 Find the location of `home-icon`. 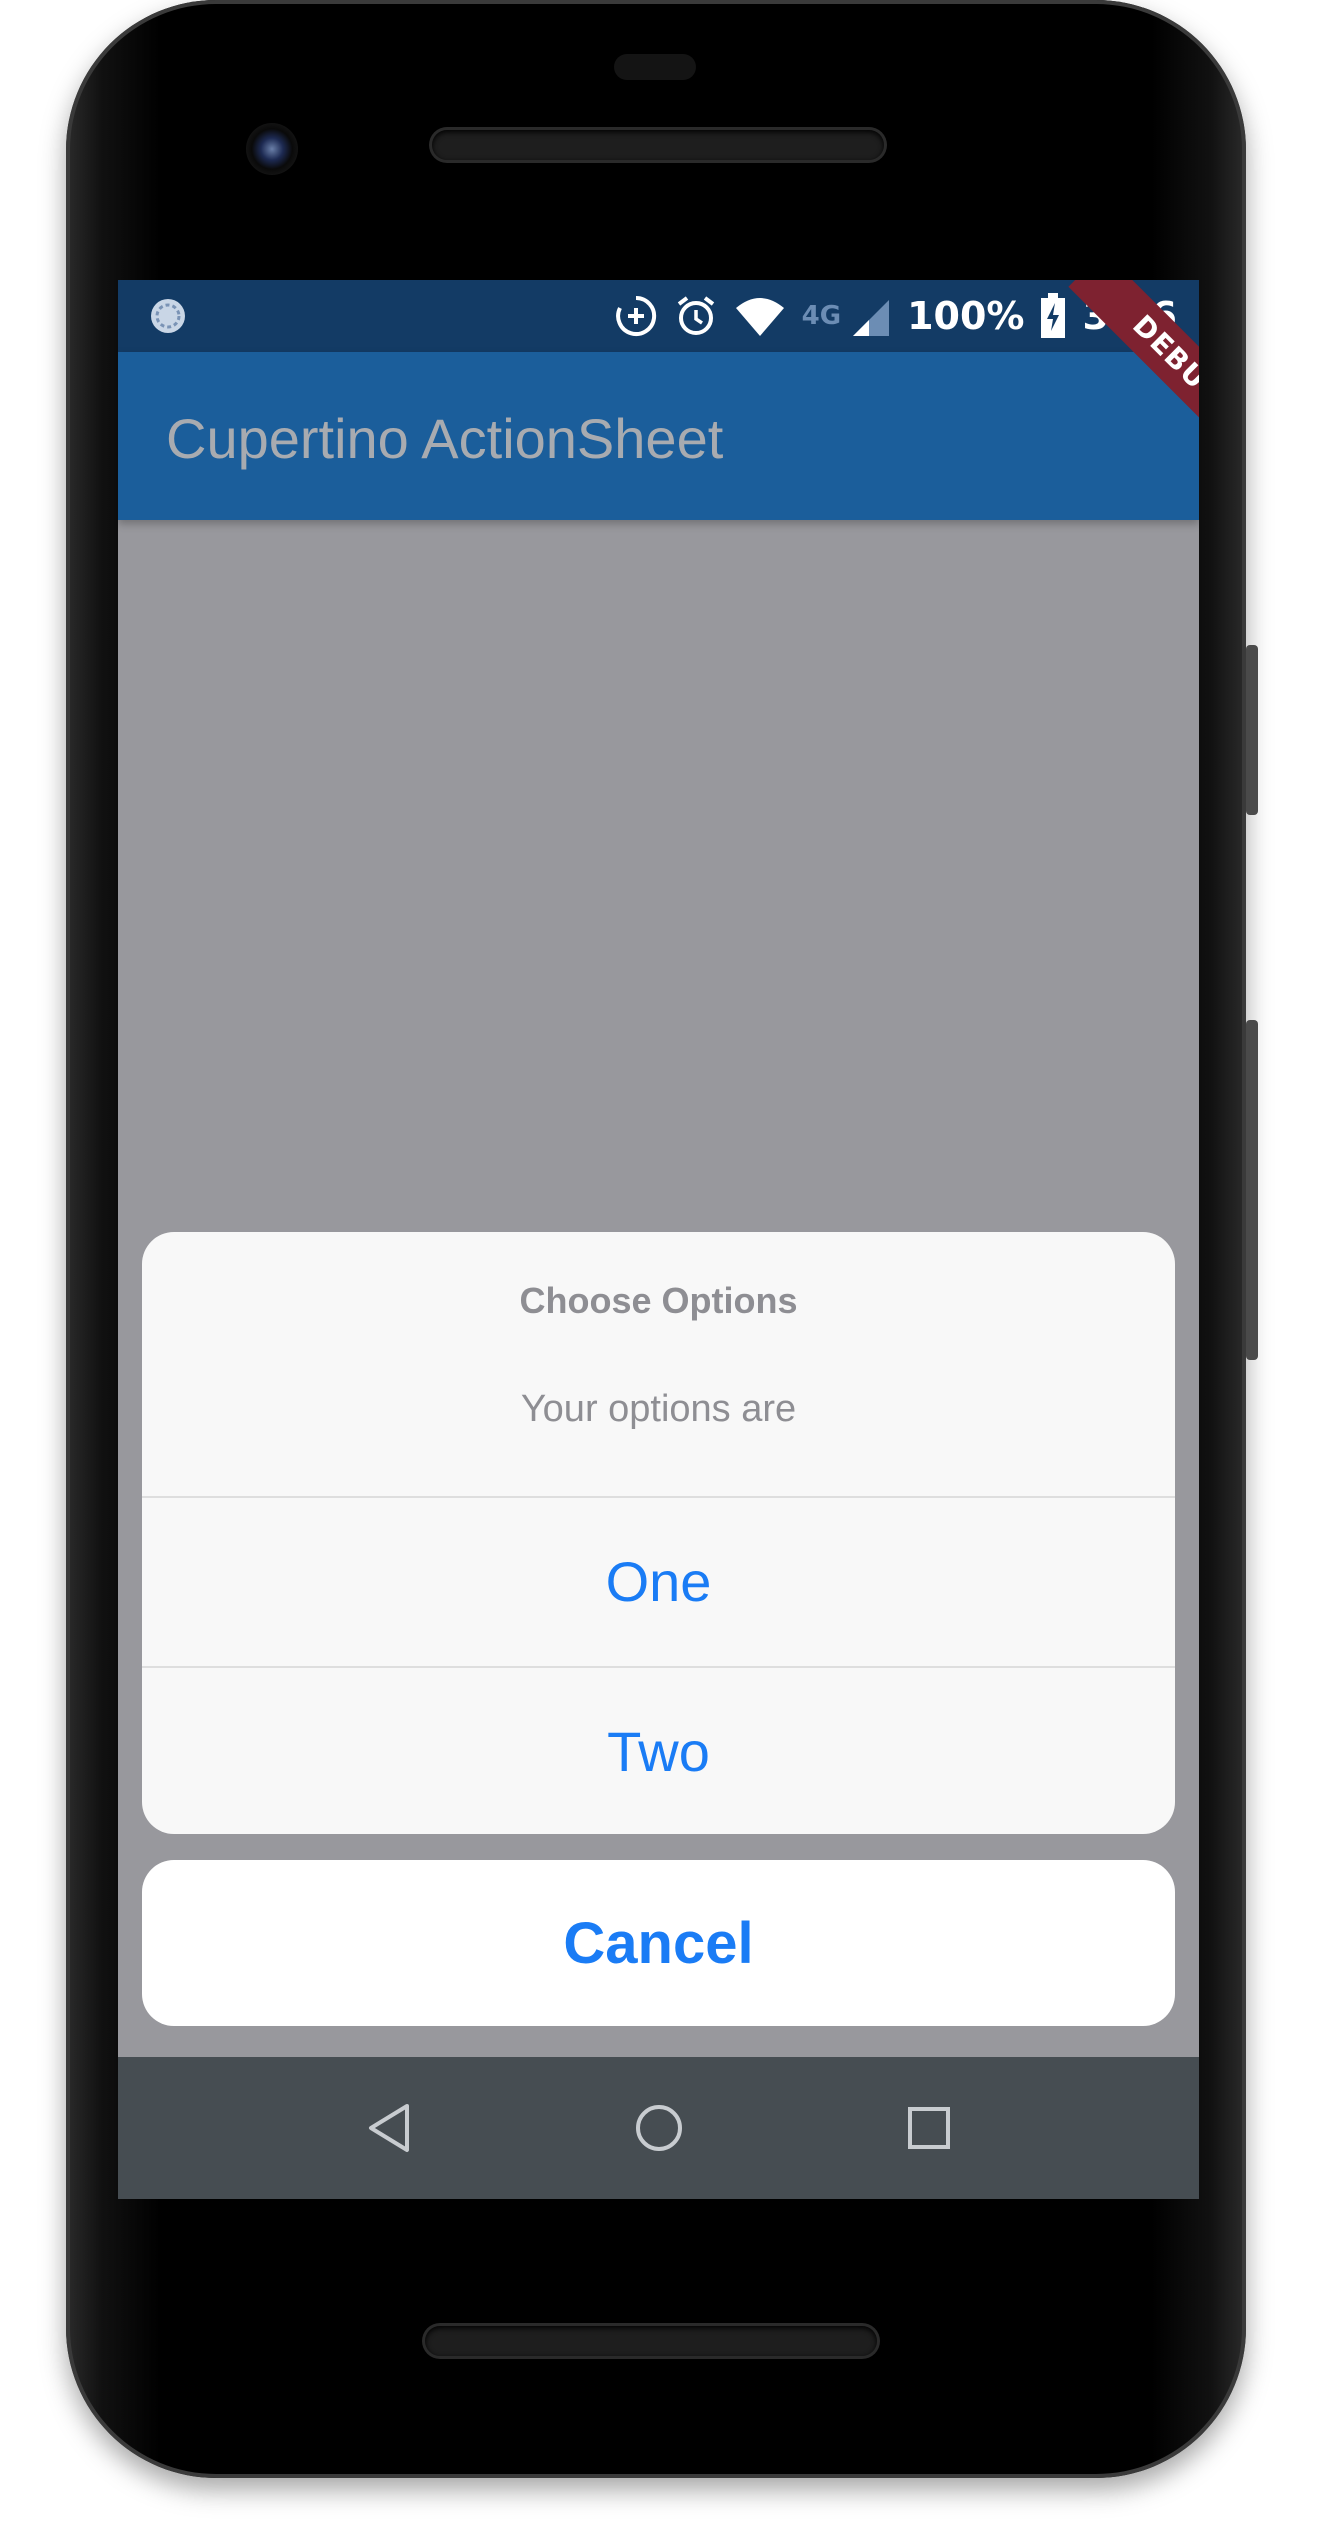

home-icon is located at coordinates (659, 2128).